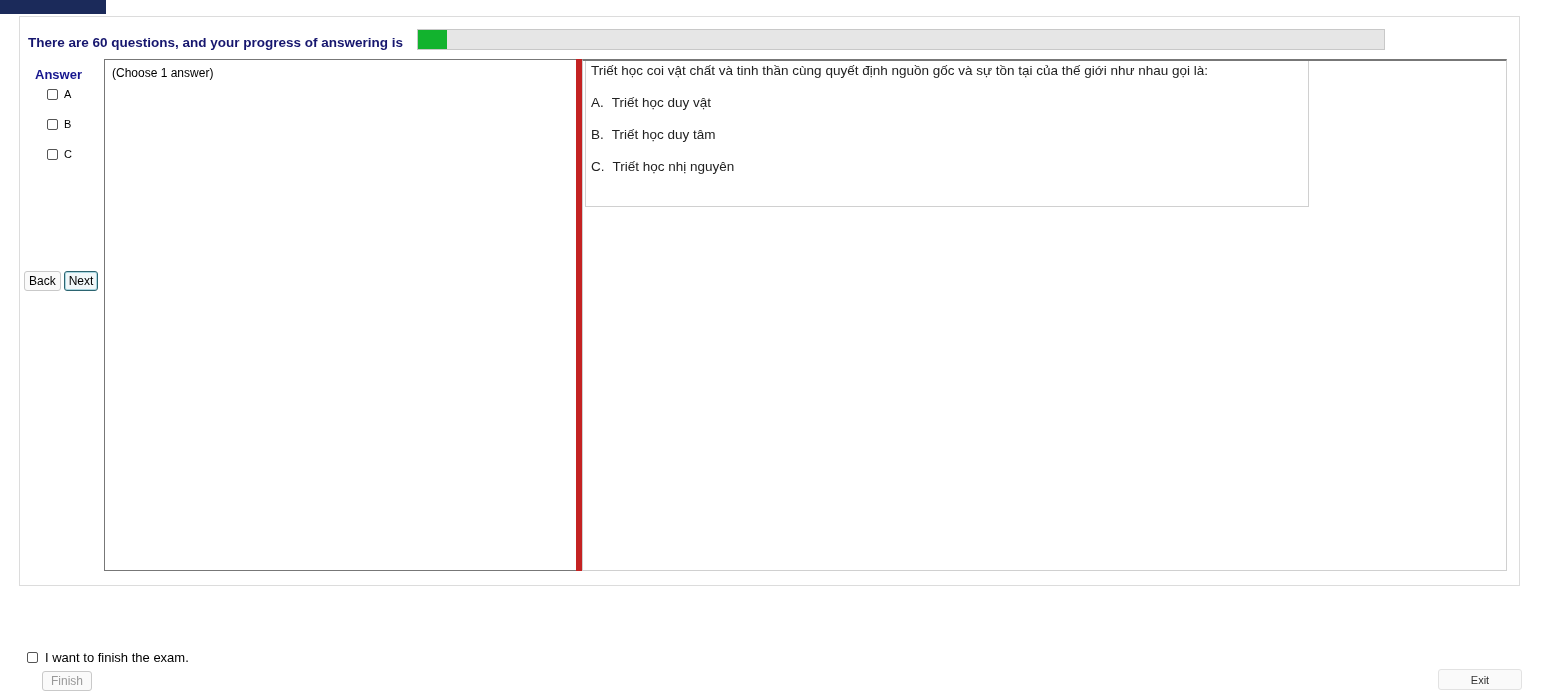 The height and width of the screenshot is (700, 1542). What do you see at coordinates (597, 134) in the screenshot?
I see `choice-letter: B.` at bounding box center [597, 134].